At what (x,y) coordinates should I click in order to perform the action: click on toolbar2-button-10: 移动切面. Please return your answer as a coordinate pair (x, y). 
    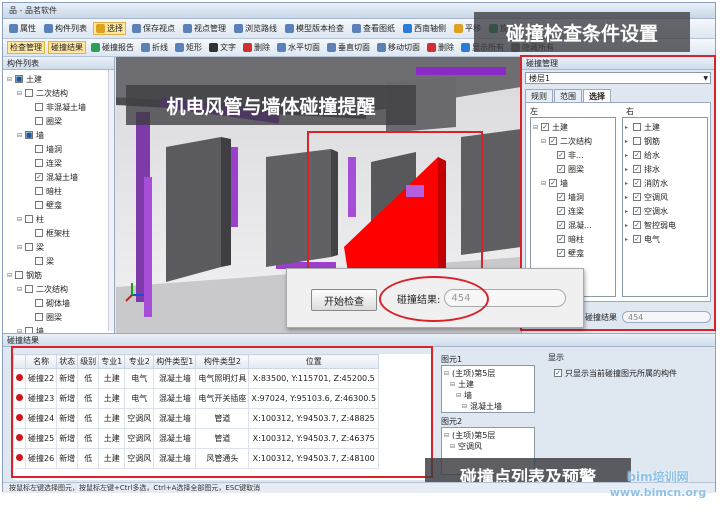
    Looking at the image, I should click on (398, 47).